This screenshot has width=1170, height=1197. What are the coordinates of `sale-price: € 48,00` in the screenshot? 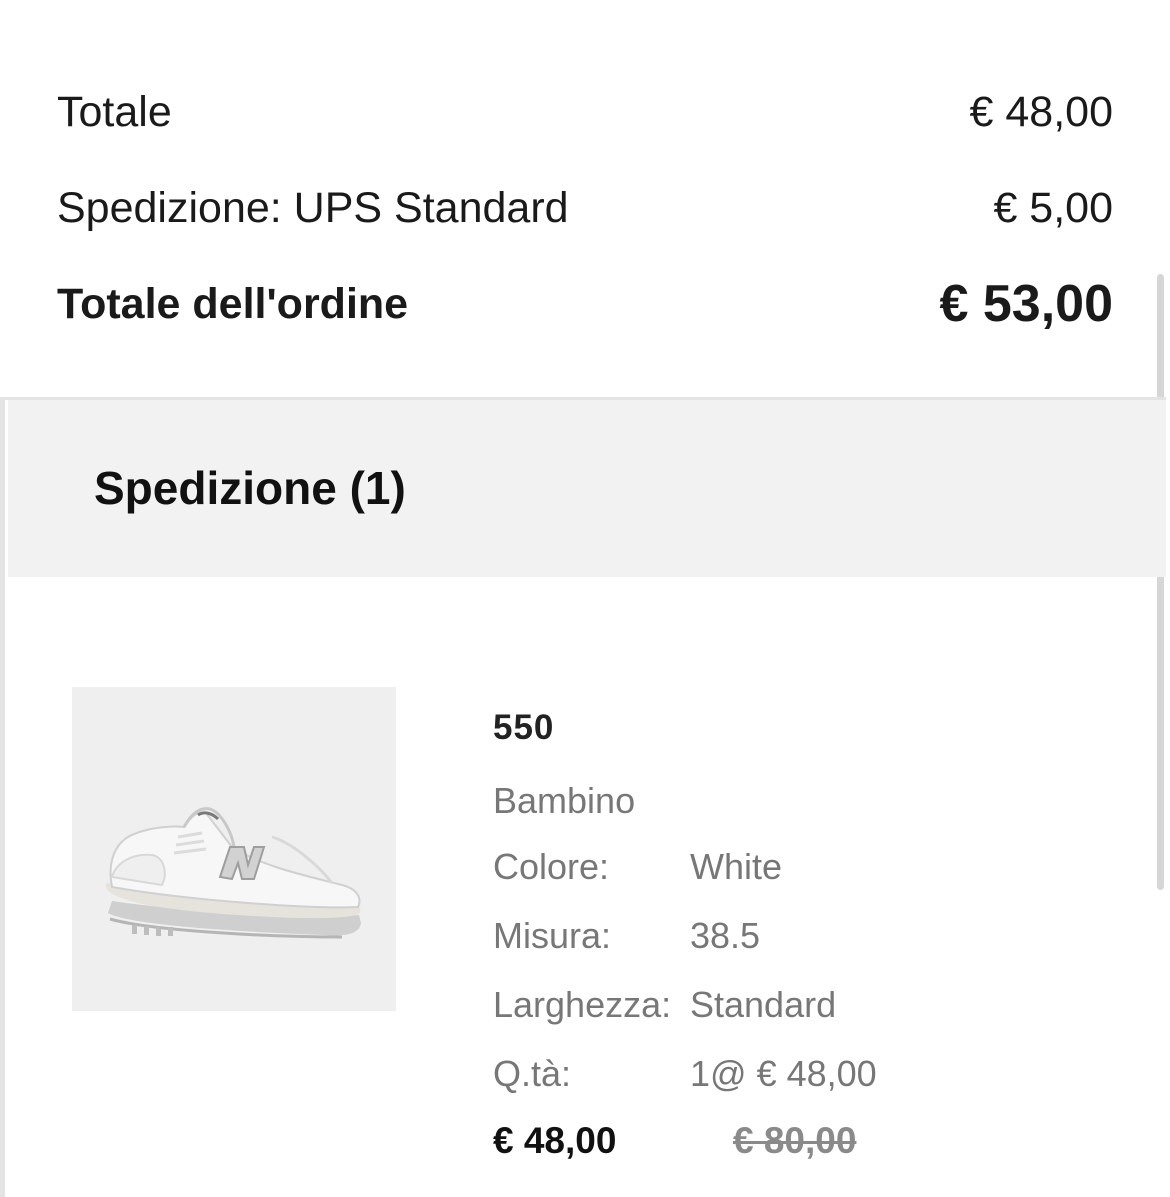 It's located at (555, 1140).